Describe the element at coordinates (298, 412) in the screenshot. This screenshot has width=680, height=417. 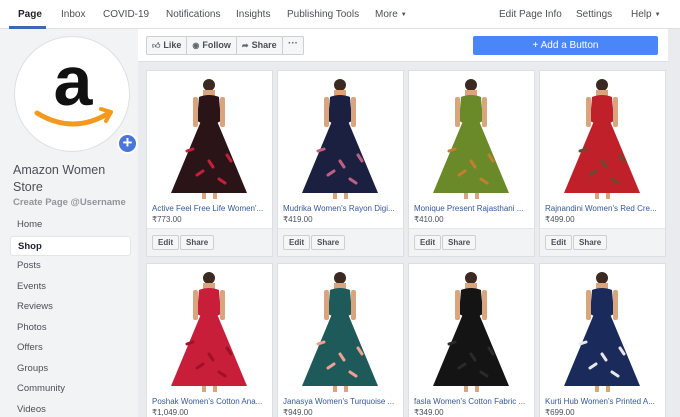
I see `product-price: ₹949.00` at that location.